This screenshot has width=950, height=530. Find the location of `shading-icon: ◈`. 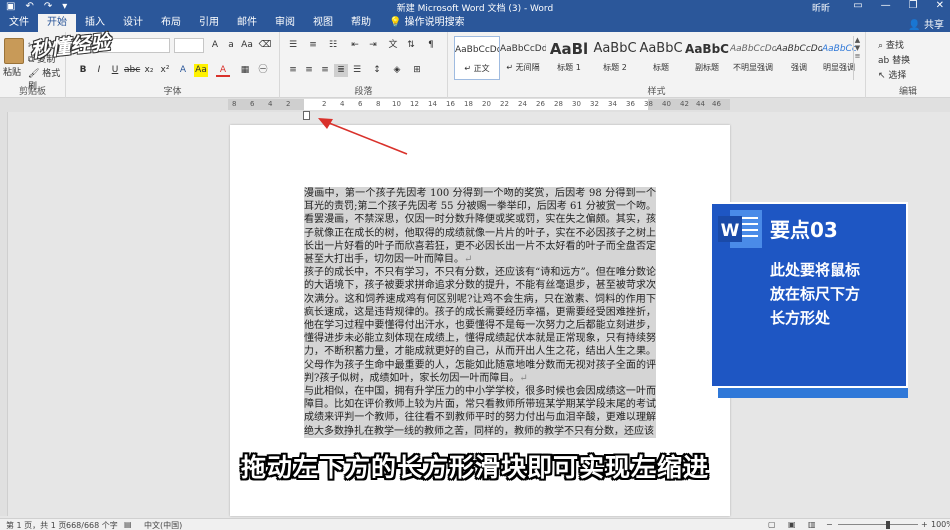

shading-icon: ◈ is located at coordinates (397, 70).